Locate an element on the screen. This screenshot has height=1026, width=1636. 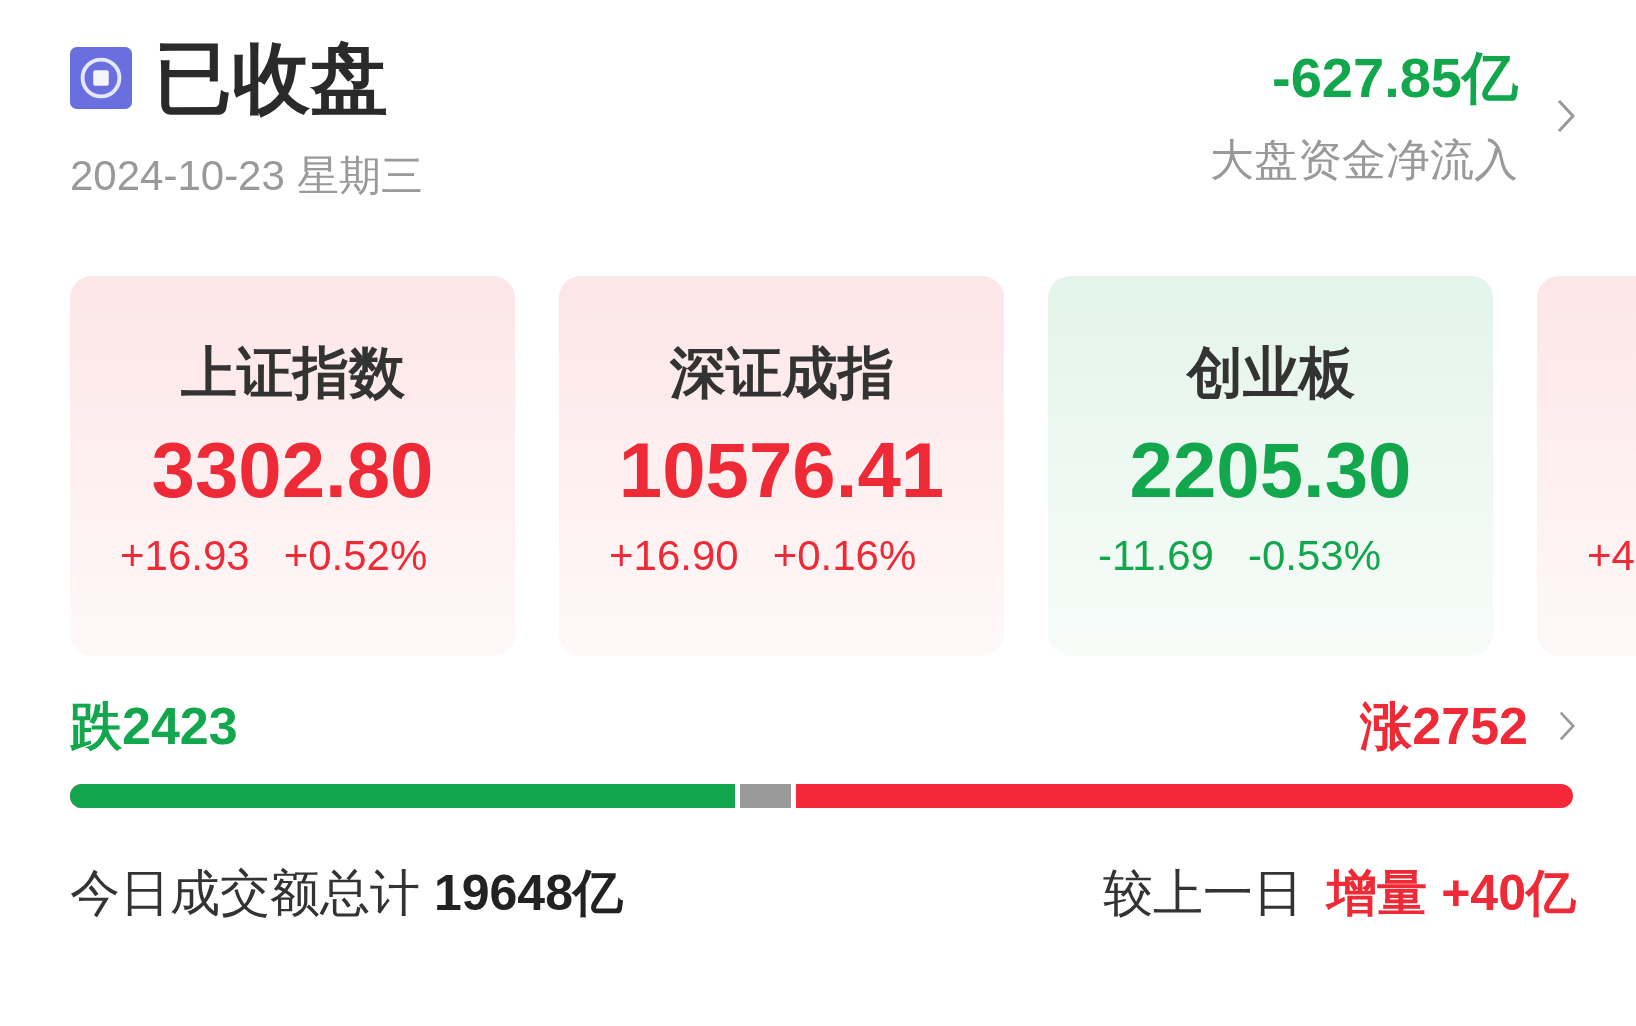
index-percent: +0.16% is located at coordinates (844, 556).